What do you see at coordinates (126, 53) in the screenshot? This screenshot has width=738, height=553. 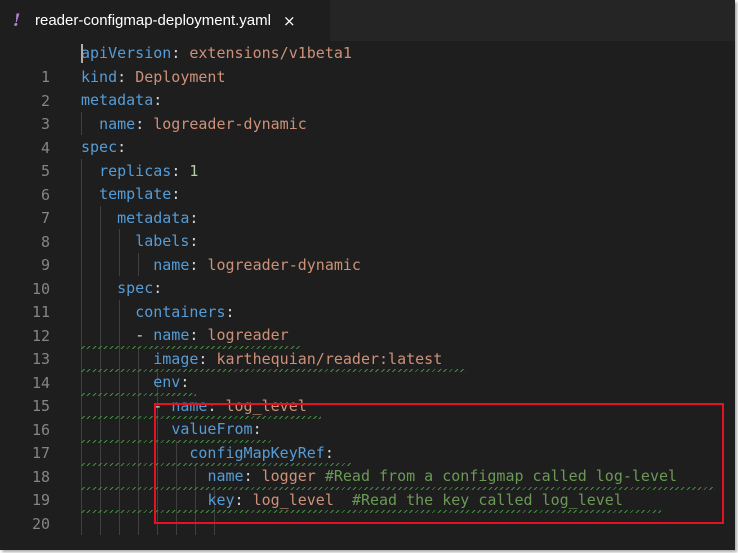 I see `yaml-key: apiVersion` at bounding box center [126, 53].